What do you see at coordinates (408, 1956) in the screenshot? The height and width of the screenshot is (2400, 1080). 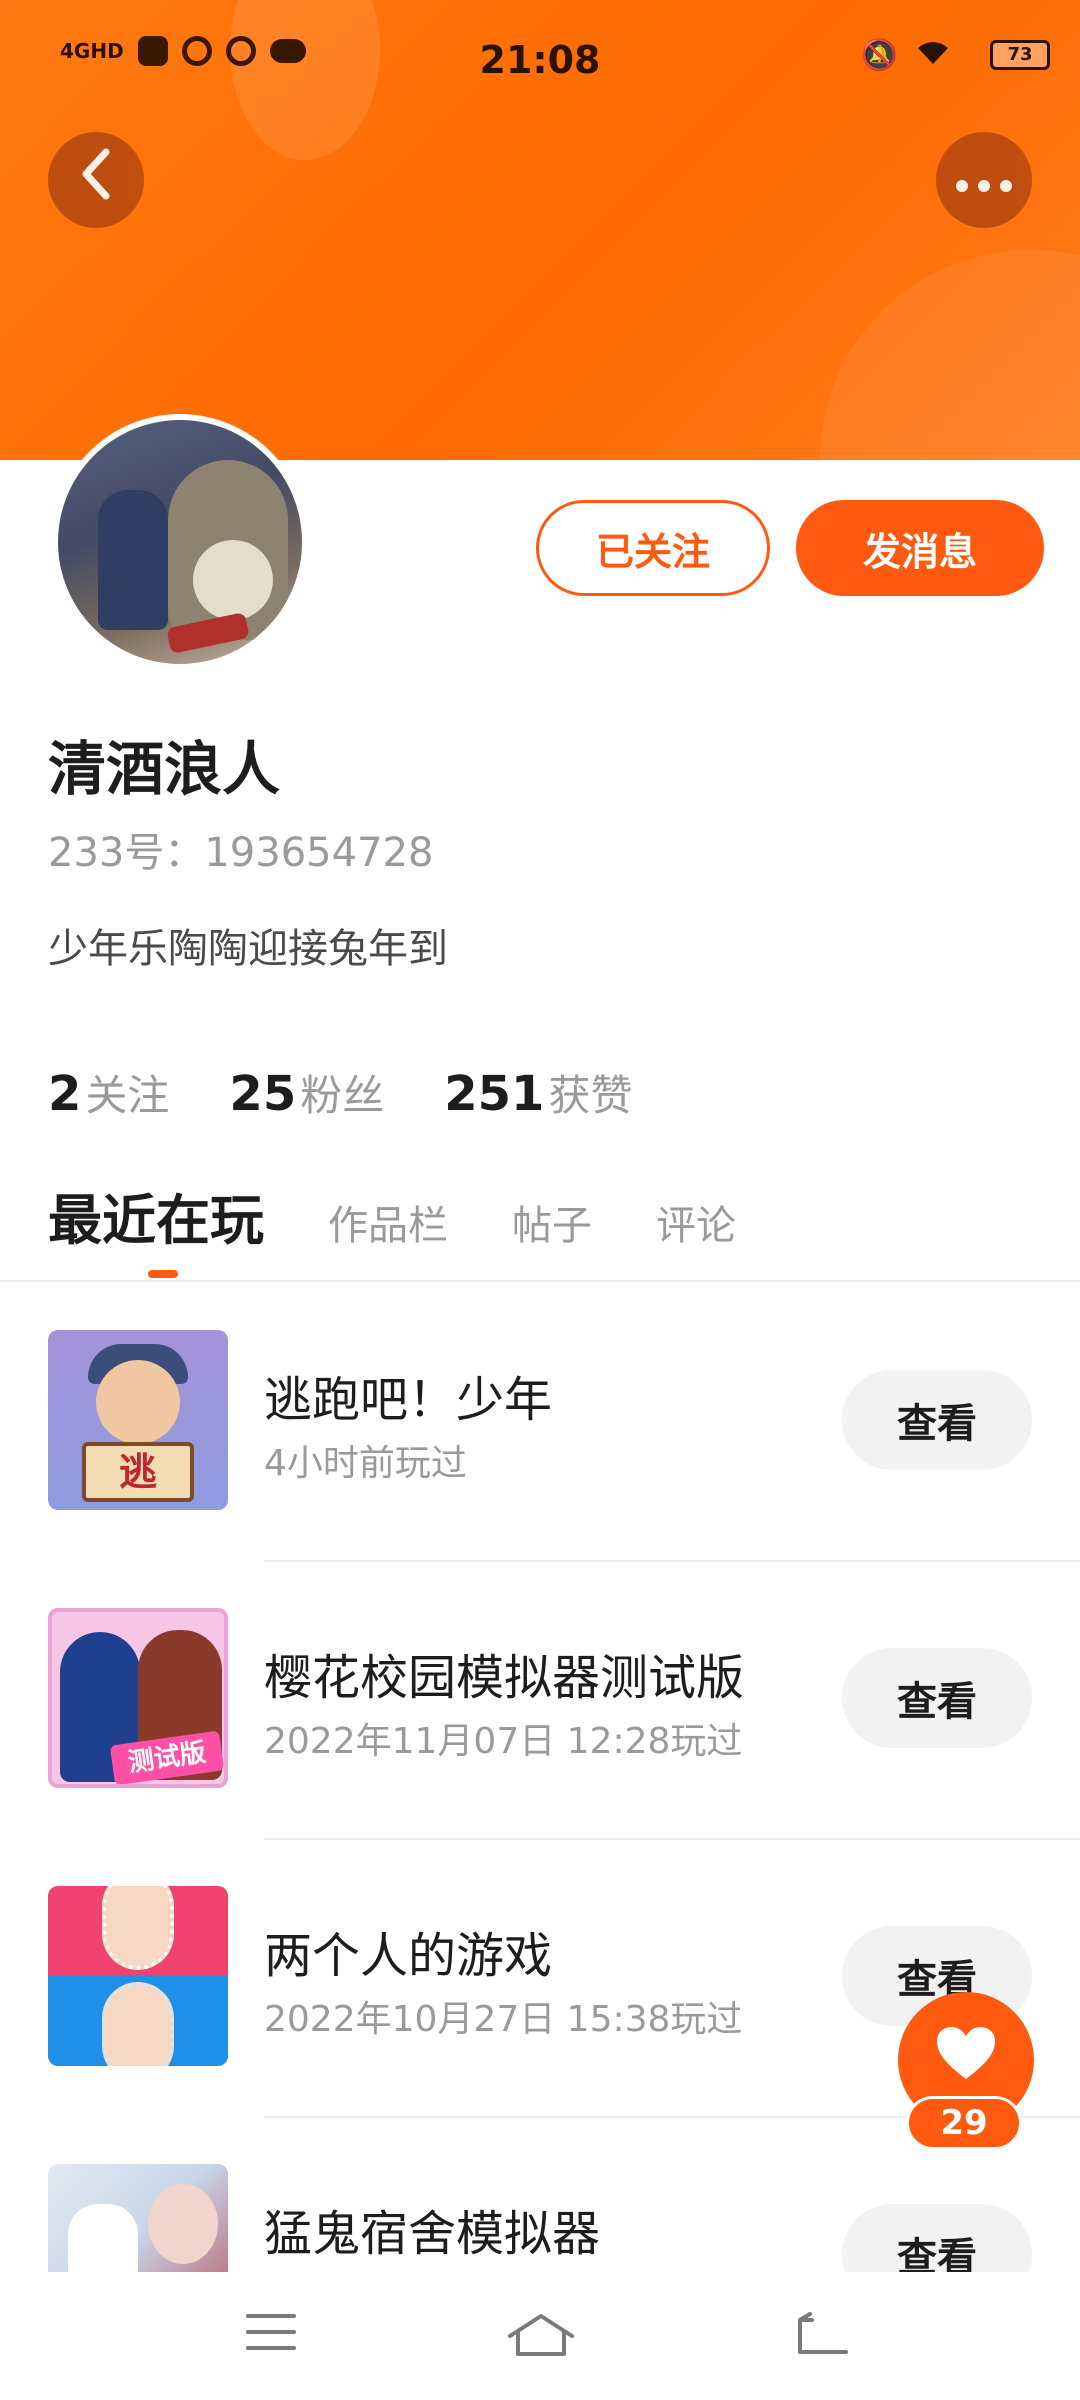 I see `game-title: 两个人的游戏` at bounding box center [408, 1956].